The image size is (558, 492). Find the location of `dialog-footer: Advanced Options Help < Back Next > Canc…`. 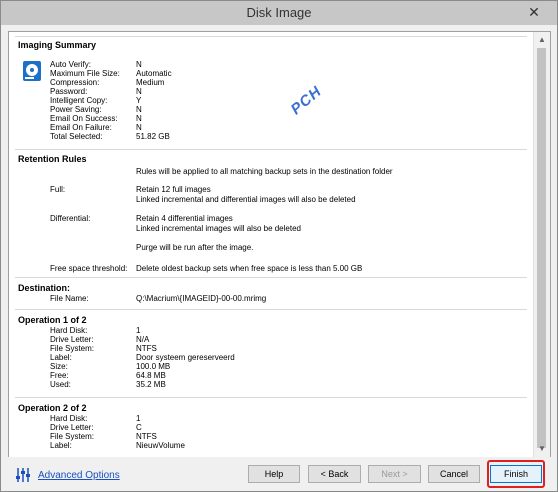

dialog-footer: Advanced Options Help < Back Next > Canc… is located at coordinates (279, 474).